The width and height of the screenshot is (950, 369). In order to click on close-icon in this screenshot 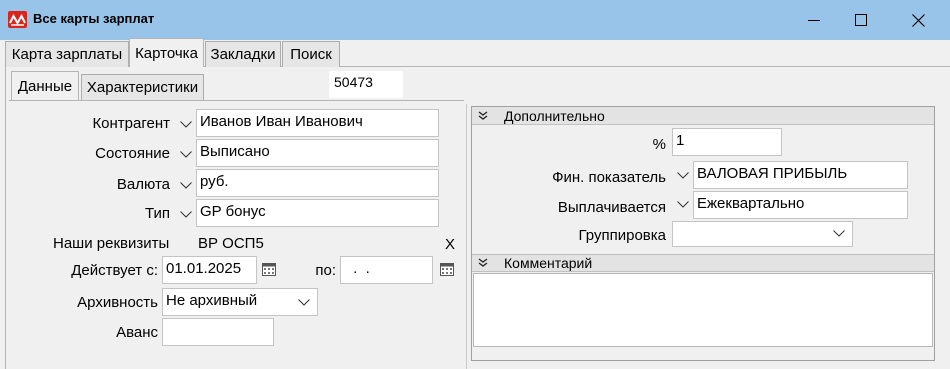, I will do `click(918, 20)`.